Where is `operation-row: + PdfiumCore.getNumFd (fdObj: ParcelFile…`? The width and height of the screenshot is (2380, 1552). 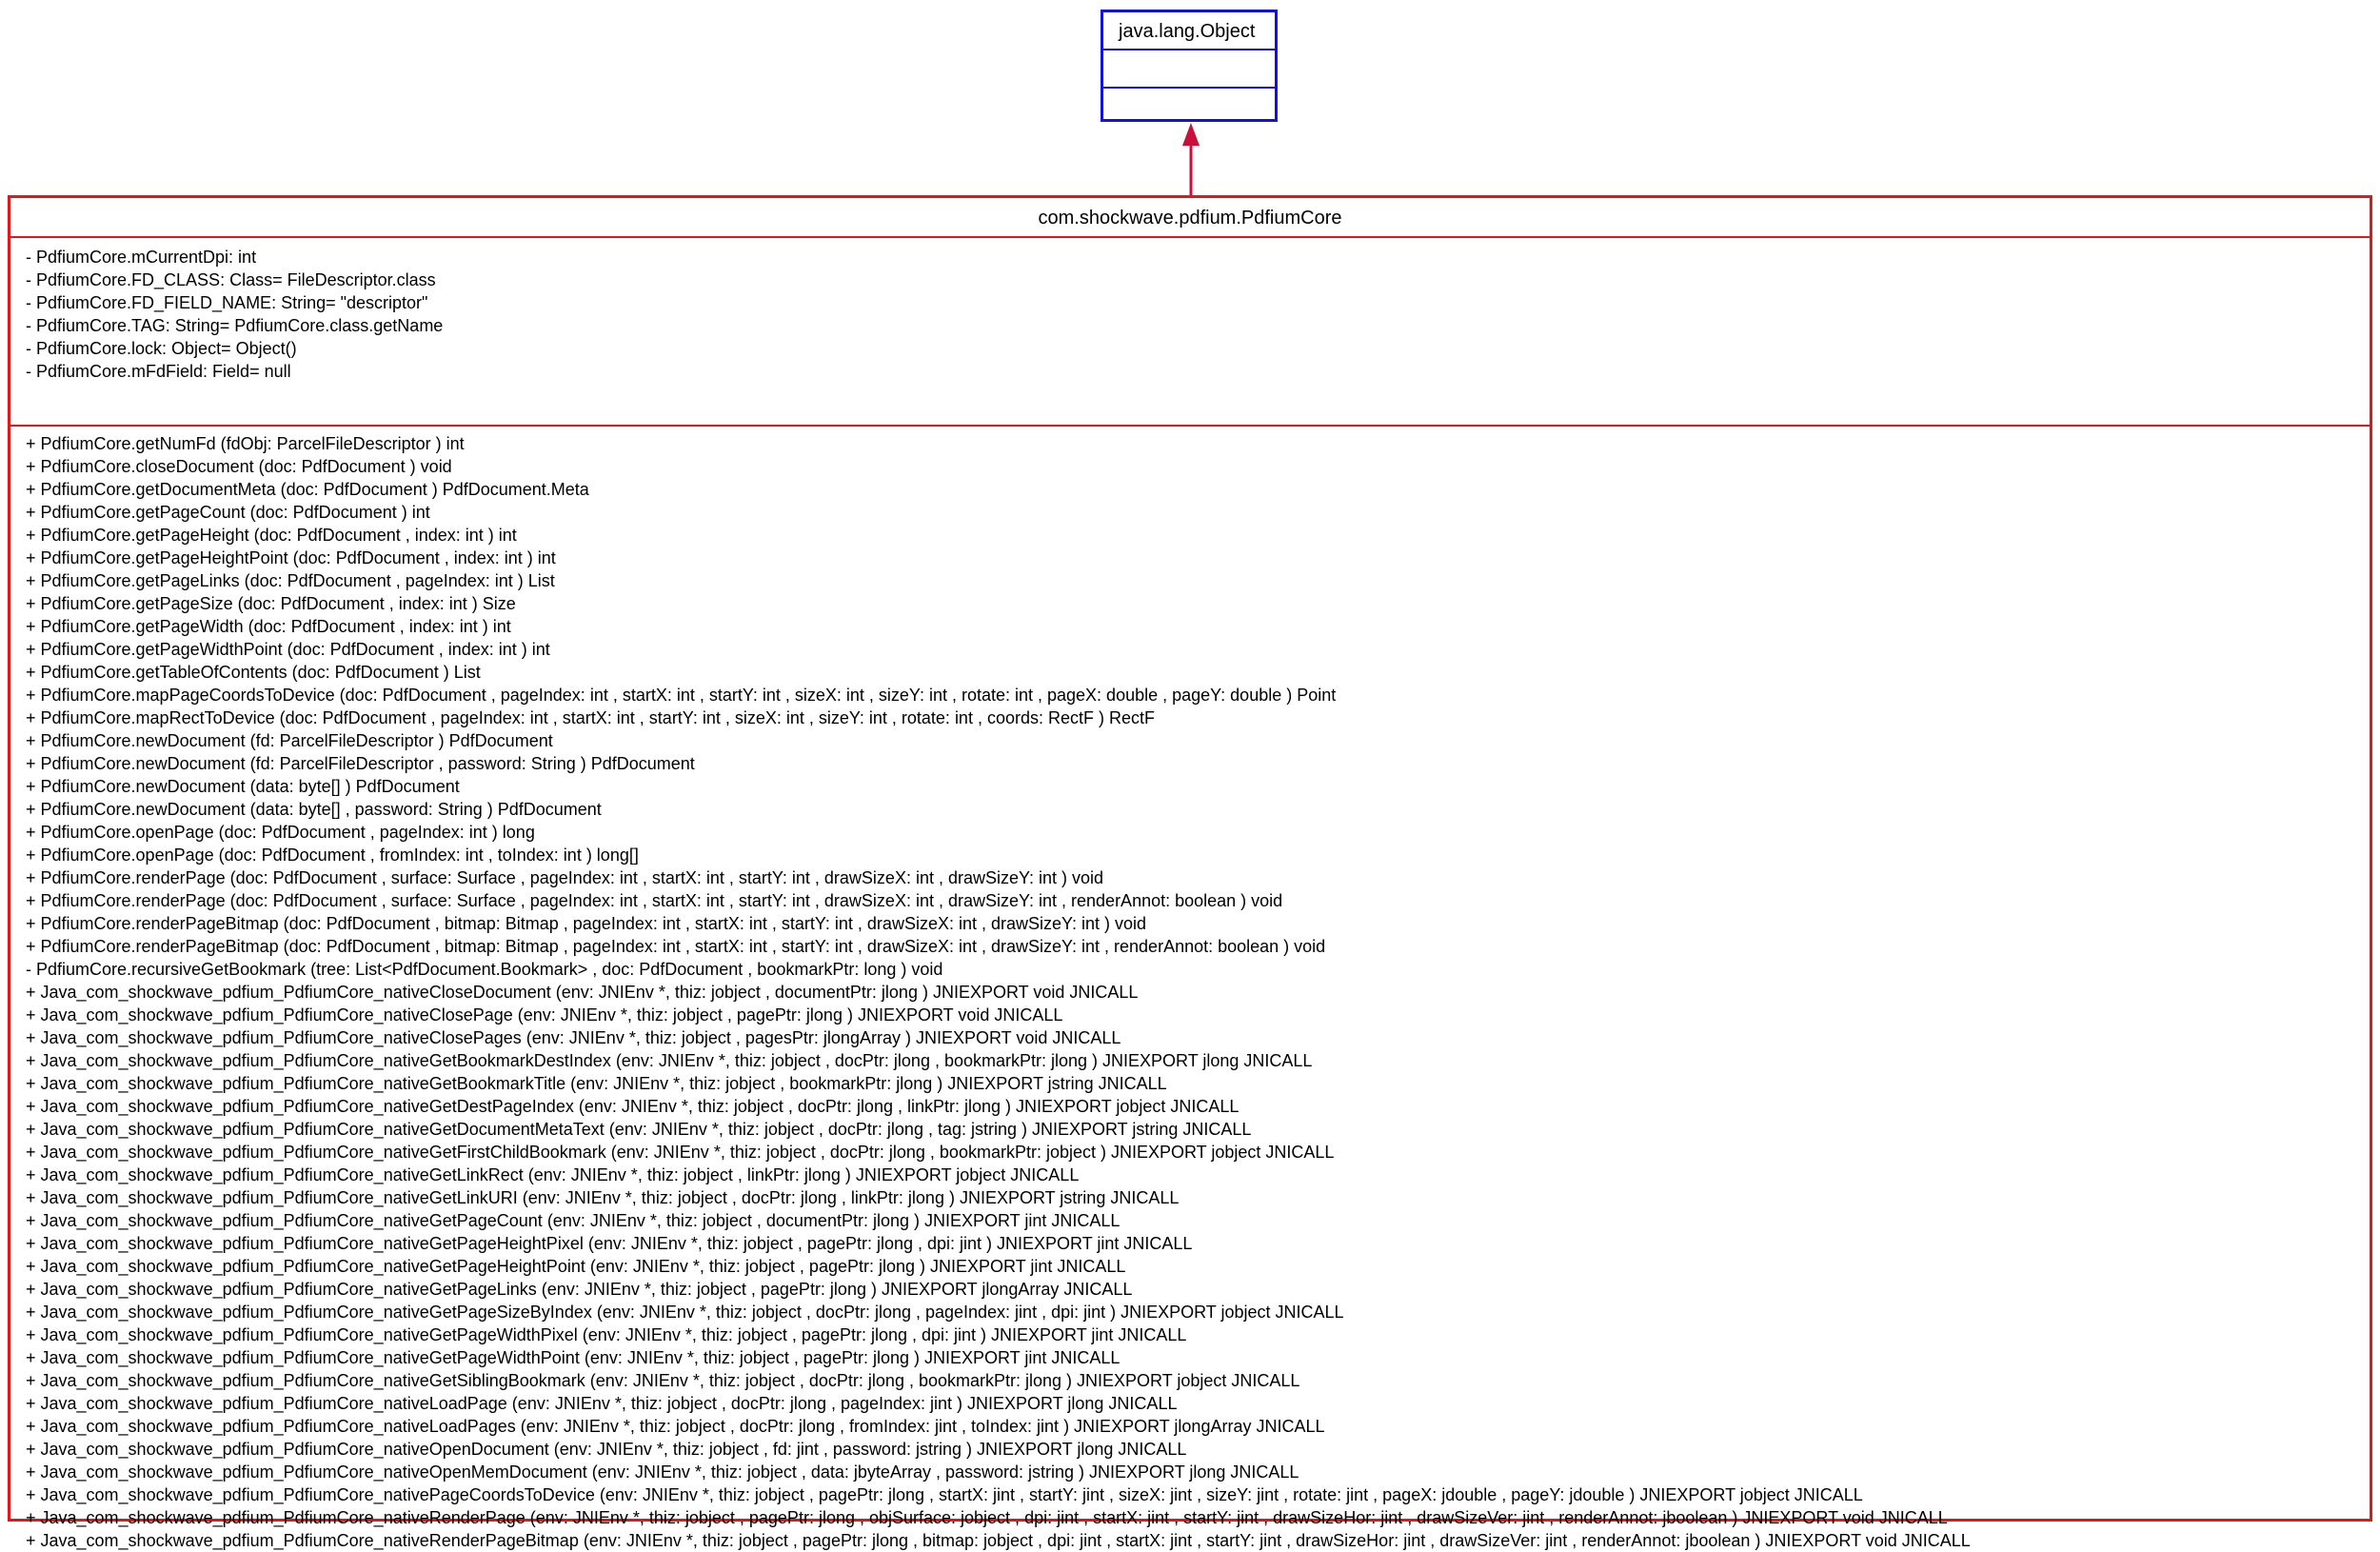 operation-row: + PdfiumCore.getNumFd (fdObj: ParcelFile… is located at coordinates (246, 444).